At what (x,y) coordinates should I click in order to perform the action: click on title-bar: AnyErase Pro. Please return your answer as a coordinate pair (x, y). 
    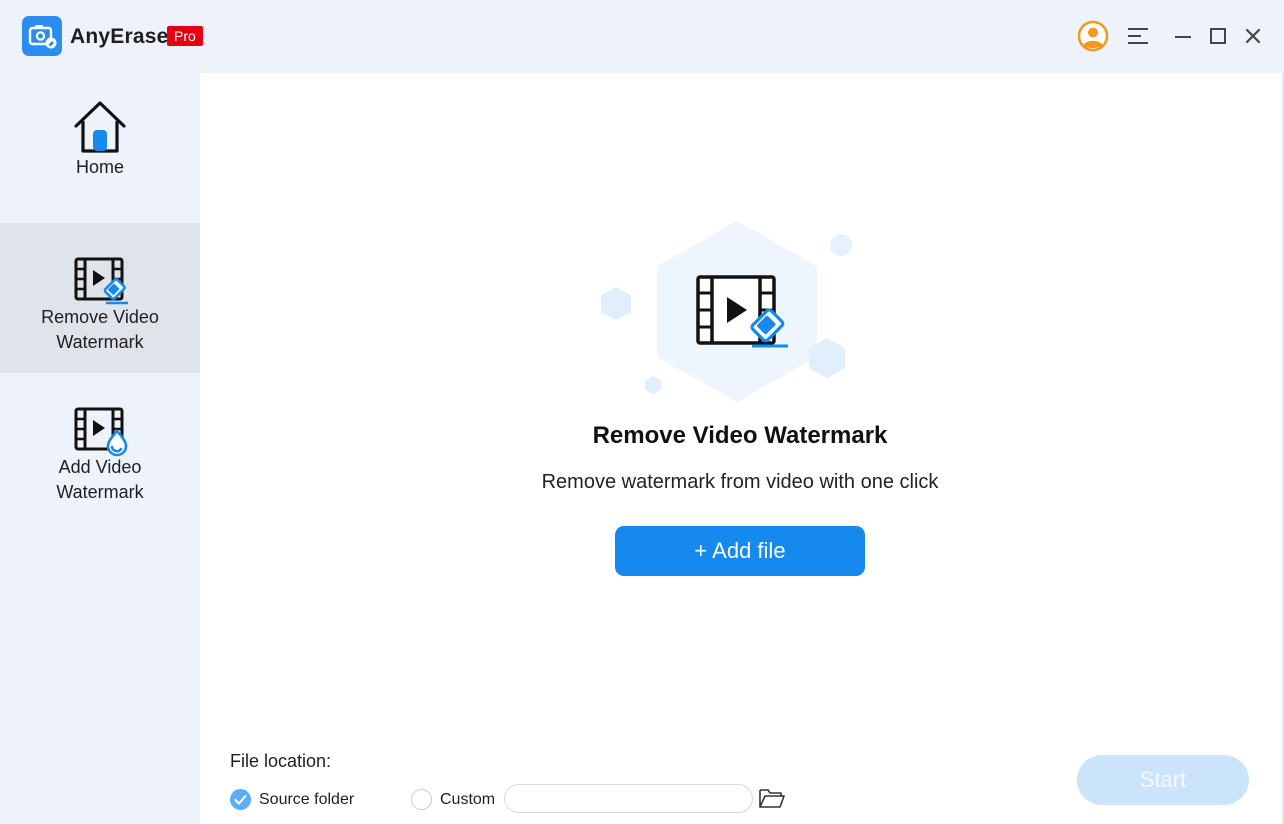
    Looking at the image, I should click on (642, 36).